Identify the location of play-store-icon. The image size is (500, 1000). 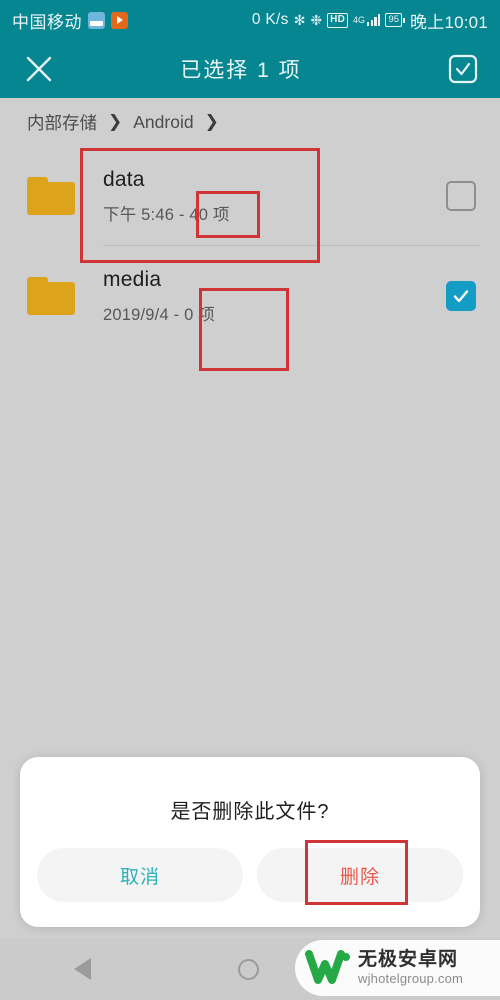
(119, 20).